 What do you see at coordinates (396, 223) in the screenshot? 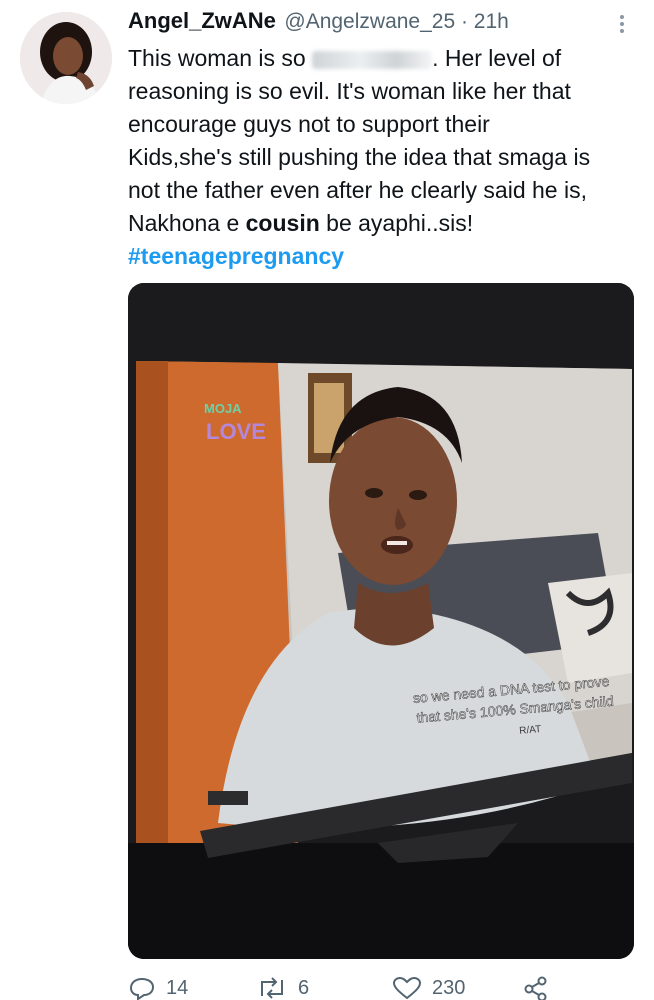
I see `tweet-text-segment: be ayaphi..sis!` at bounding box center [396, 223].